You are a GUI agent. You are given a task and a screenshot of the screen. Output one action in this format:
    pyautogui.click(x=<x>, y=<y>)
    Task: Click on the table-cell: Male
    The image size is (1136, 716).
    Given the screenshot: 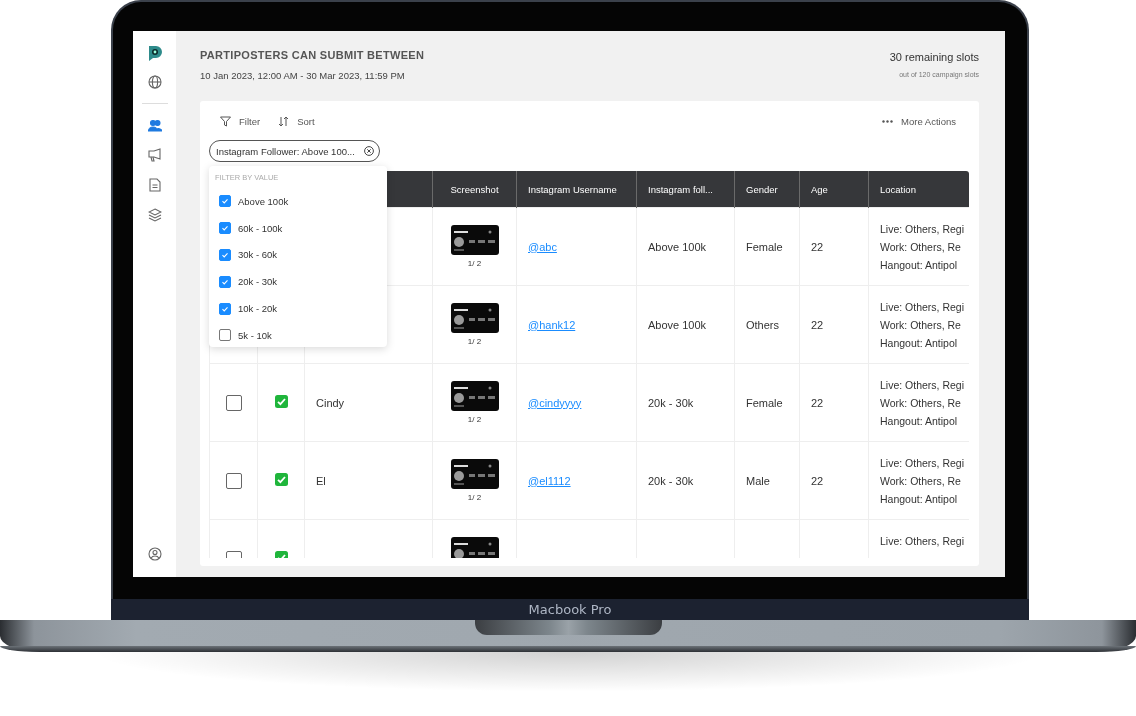 What is the action you would take?
    pyautogui.click(x=758, y=480)
    